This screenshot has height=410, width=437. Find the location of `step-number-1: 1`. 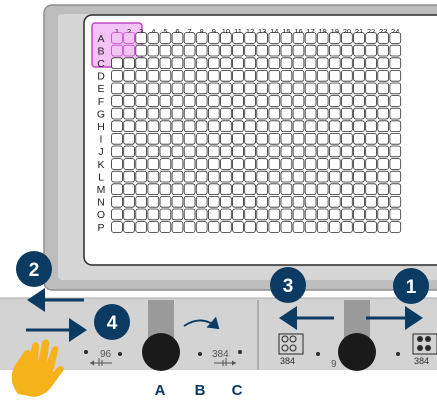

step-number-1: 1 is located at coordinates (411, 287).